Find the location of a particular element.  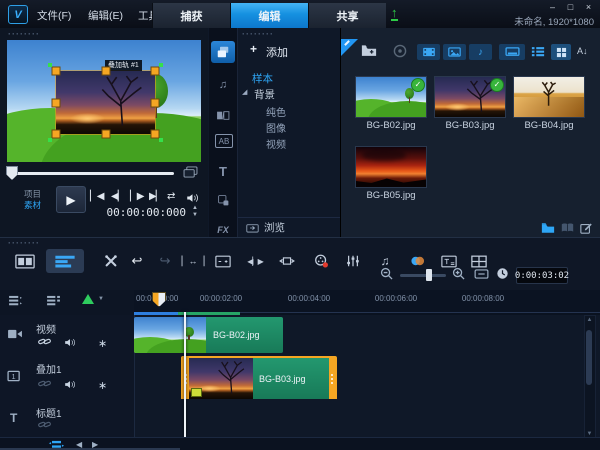

overlay-selection-frame: 叠加轨 #1 is located at coordinates (105, 101).